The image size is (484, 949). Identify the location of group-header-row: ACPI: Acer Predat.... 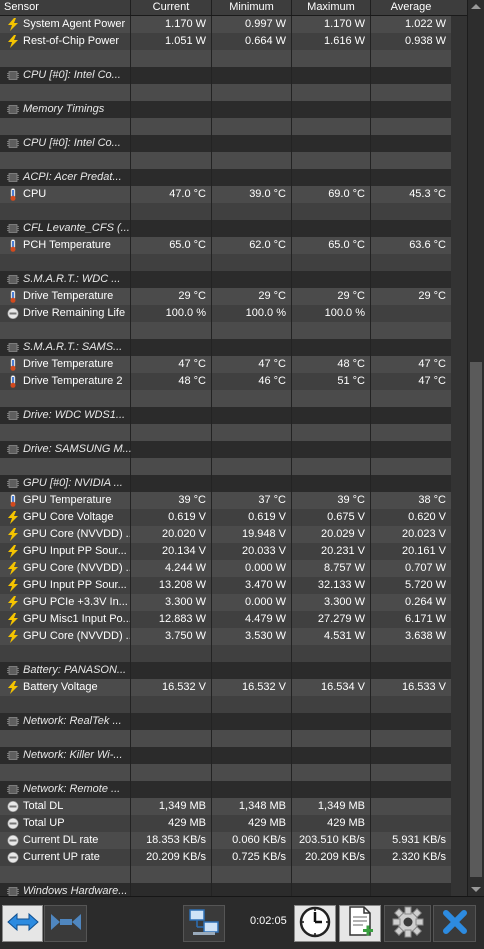
(225, 177).